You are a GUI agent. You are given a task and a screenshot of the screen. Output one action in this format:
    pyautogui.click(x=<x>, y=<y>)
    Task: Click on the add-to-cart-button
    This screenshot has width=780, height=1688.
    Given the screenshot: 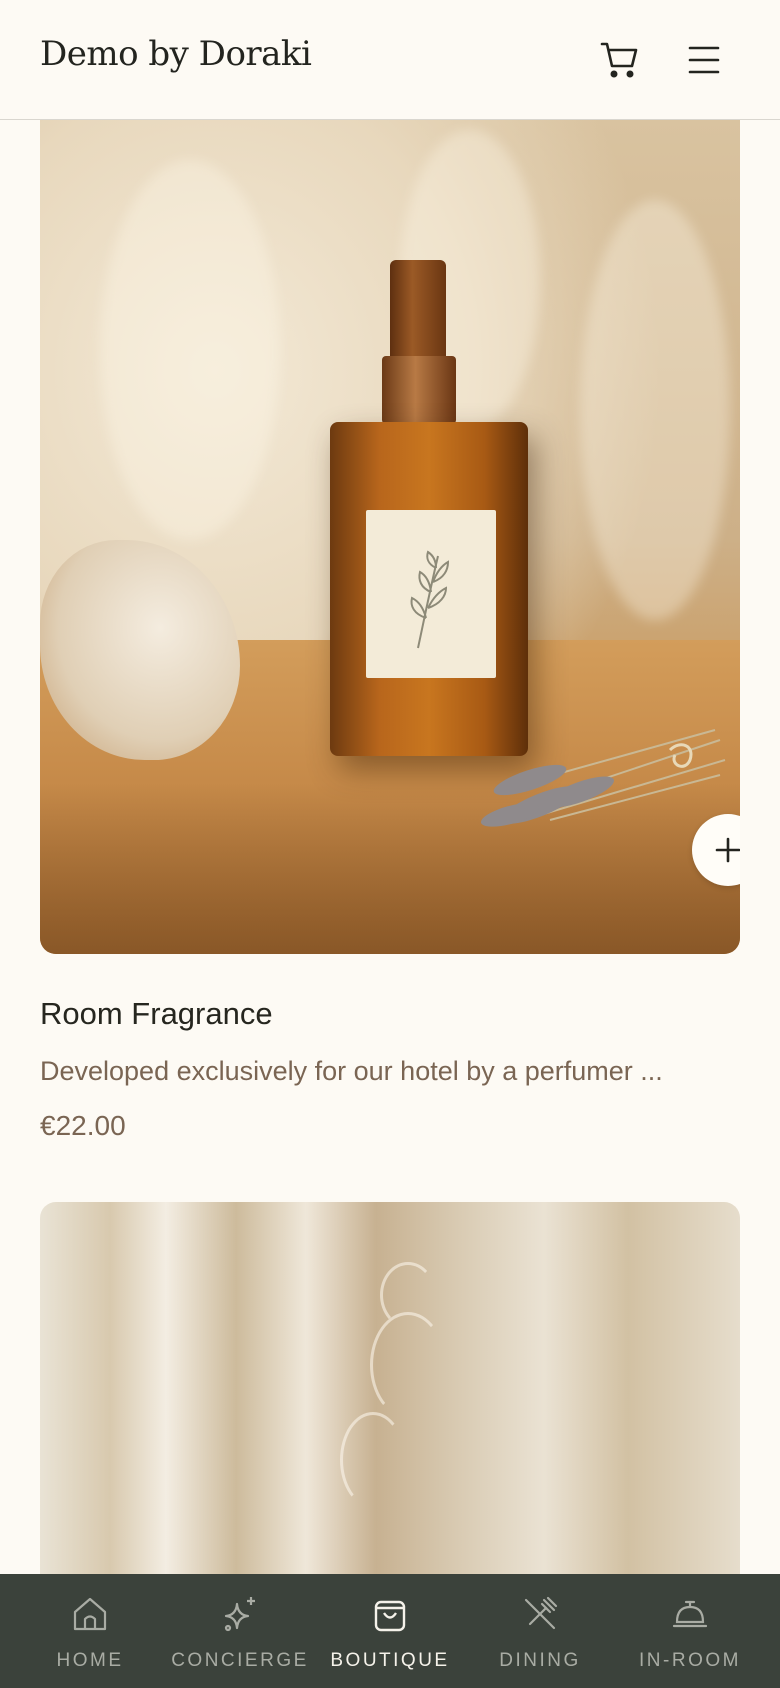 What is the action you would take?
    pyautogui.click(x=716, y=850)
    